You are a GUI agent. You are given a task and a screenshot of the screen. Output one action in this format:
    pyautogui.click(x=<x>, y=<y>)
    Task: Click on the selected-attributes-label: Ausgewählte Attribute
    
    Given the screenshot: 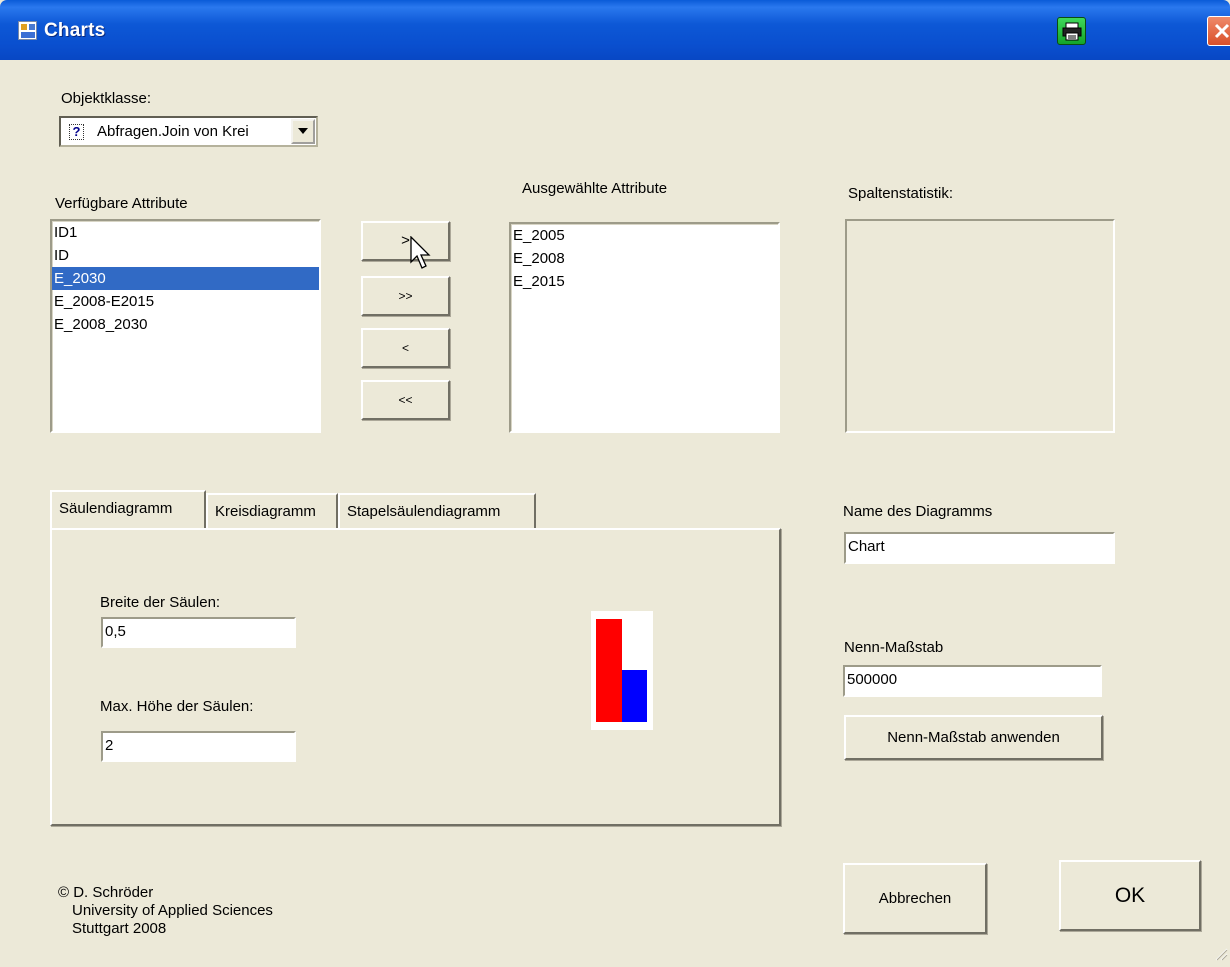 What is the action you would take?
    pyautogui.click(x=595, y=188)
    